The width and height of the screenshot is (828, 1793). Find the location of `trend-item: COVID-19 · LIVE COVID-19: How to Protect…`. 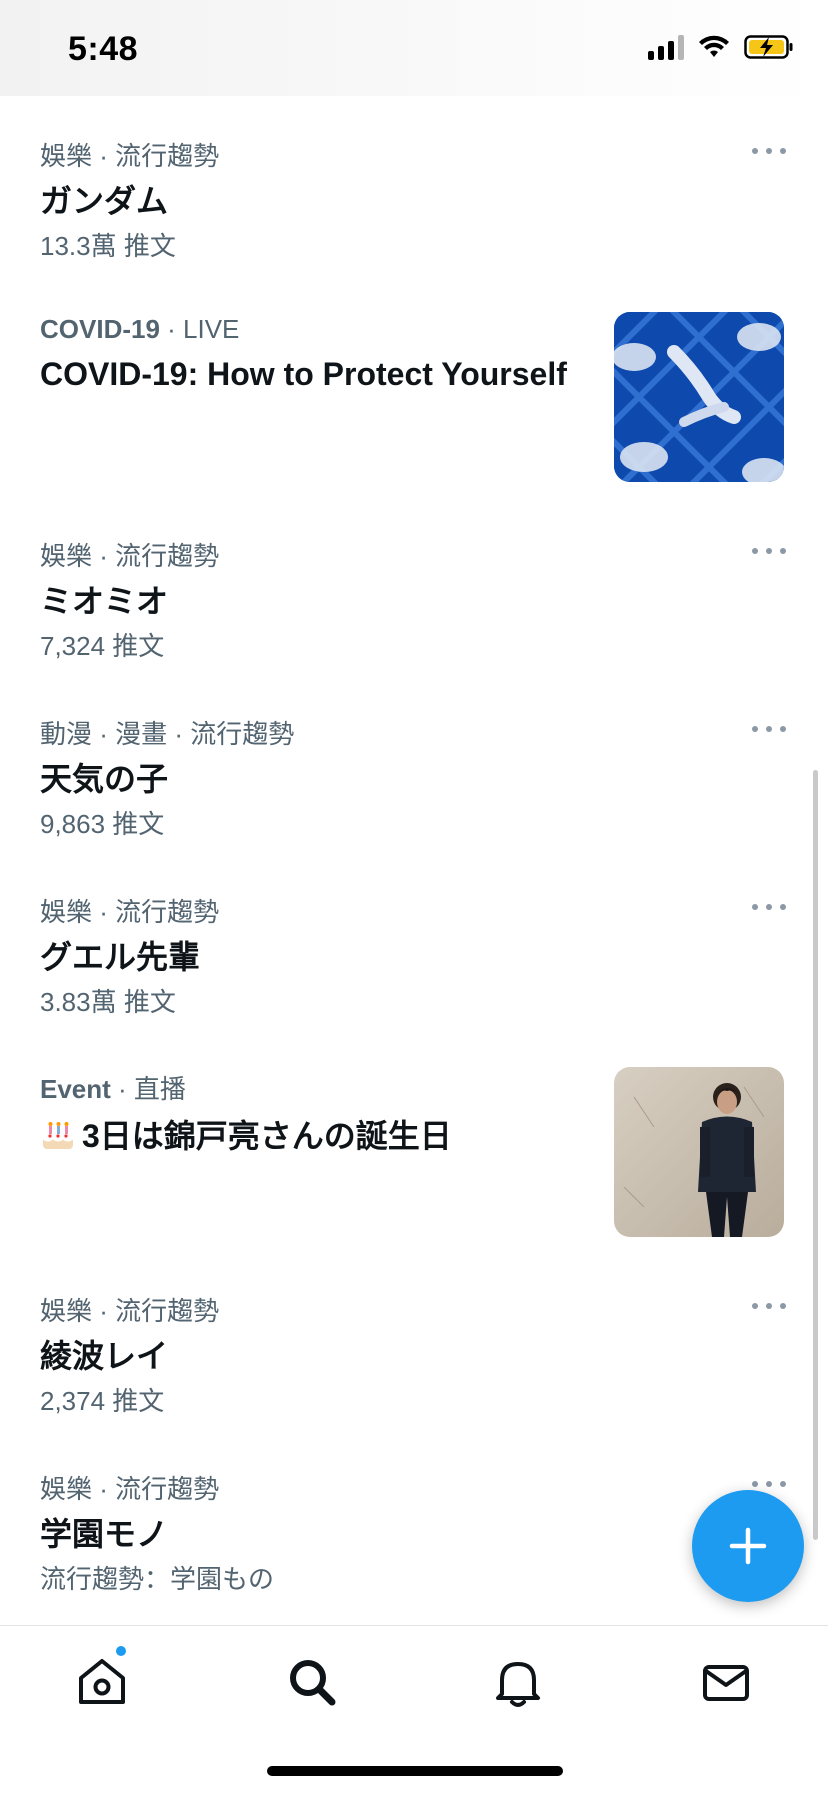

trend-item: COVID-19 · LIVE COVID-19: How to Protect… is located at coordinates (414, 396).